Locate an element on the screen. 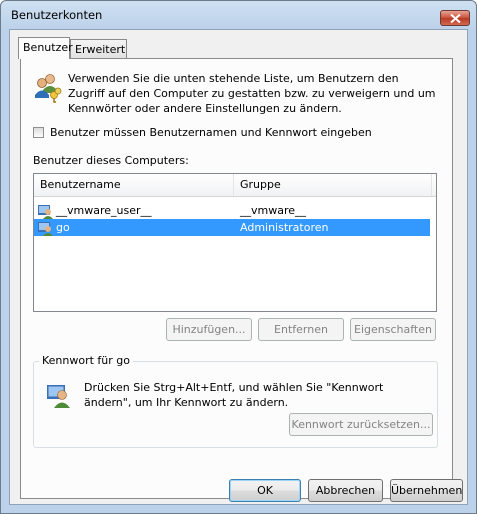 Image resolution: width=477 pixels, height=514 pixels. column-header-group: Gruppe is located at coordinates (333, 185).